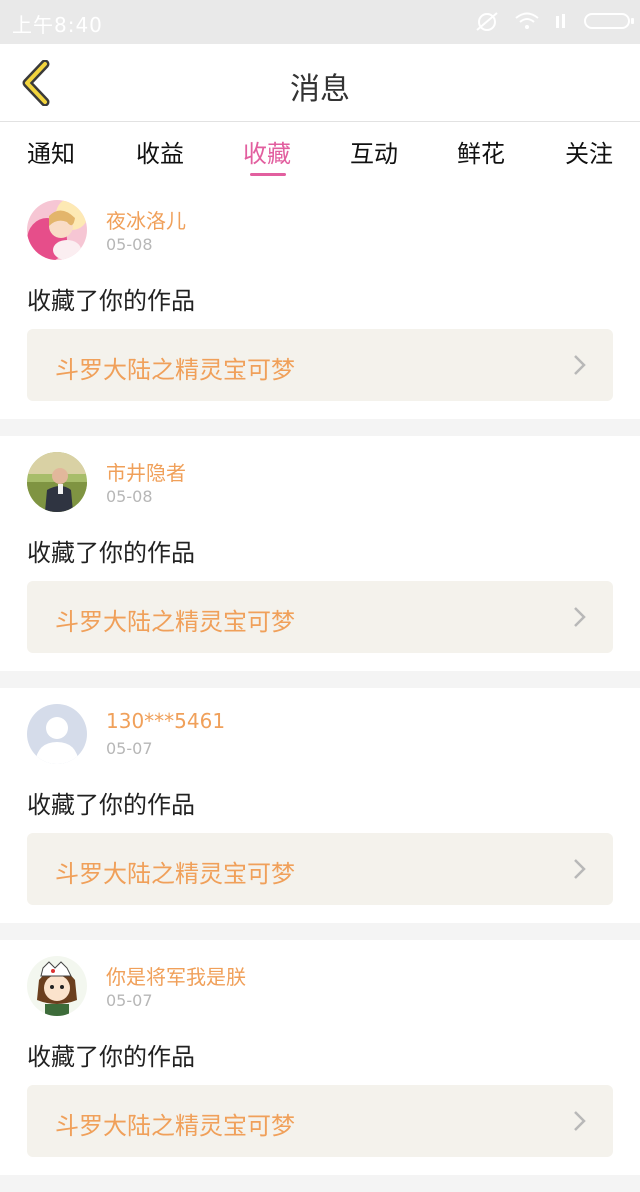 The width and height of the screenshot is (640, 1192). I want to click on alarm-off-icon, so click(487, 21).